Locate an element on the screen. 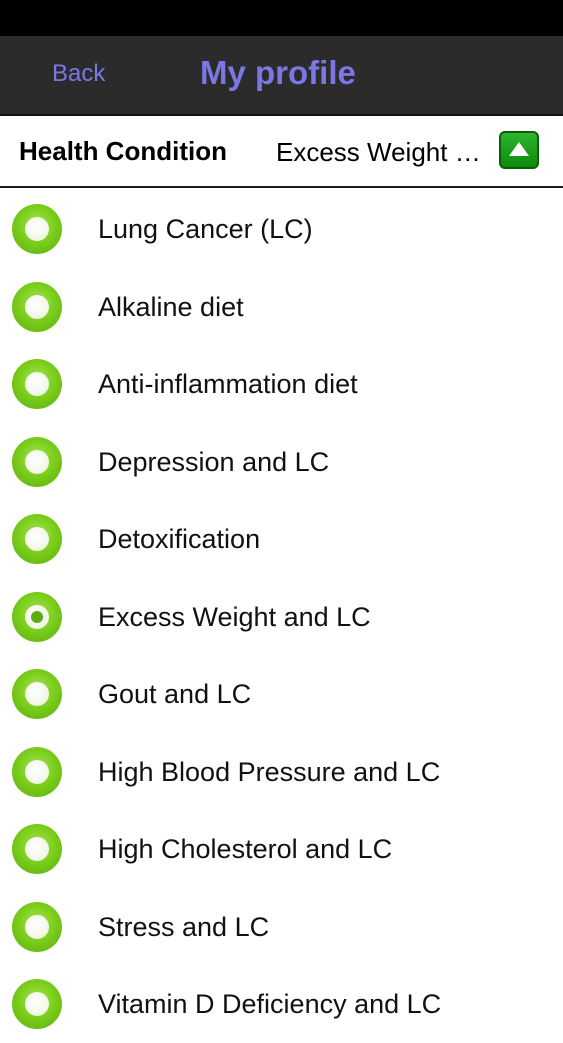 Image resolution: width=563 pixels, height=1043 pixels. navigation-bar: Back My profile is located at coordinates (281, 76).